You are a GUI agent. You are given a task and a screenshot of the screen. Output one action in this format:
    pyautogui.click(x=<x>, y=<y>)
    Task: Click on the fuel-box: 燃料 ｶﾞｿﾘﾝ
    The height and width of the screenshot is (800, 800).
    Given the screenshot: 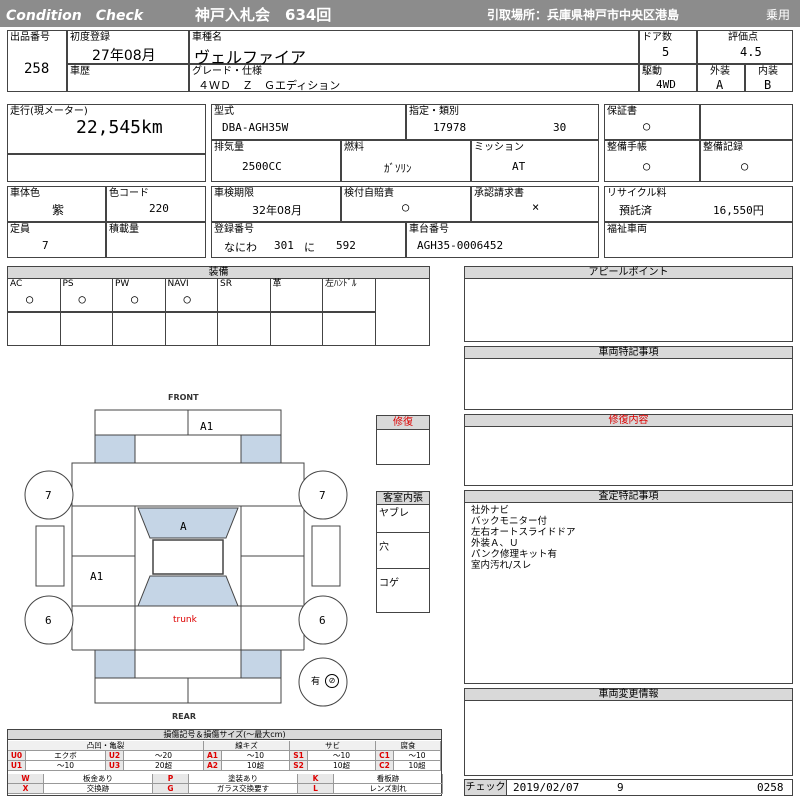 What is the action you would take?
    pyautogui.click(x=406, y=161)
    